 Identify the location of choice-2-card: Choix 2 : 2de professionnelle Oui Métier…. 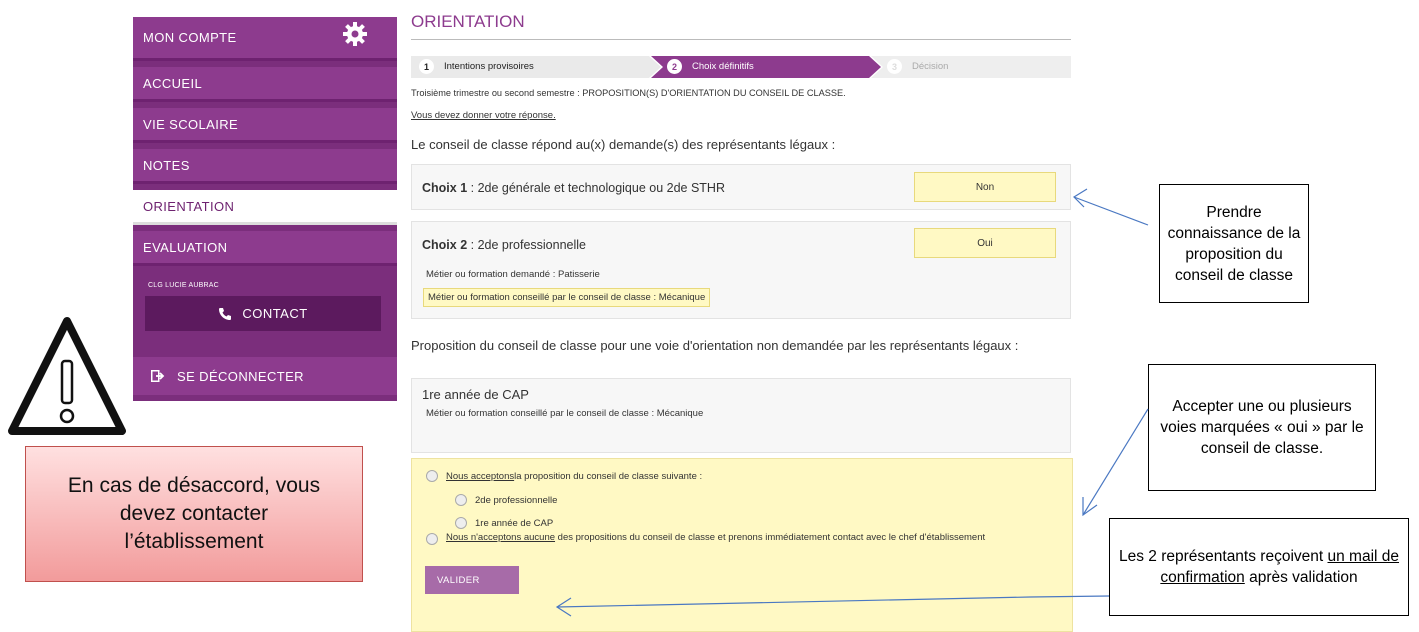
(741, 270).